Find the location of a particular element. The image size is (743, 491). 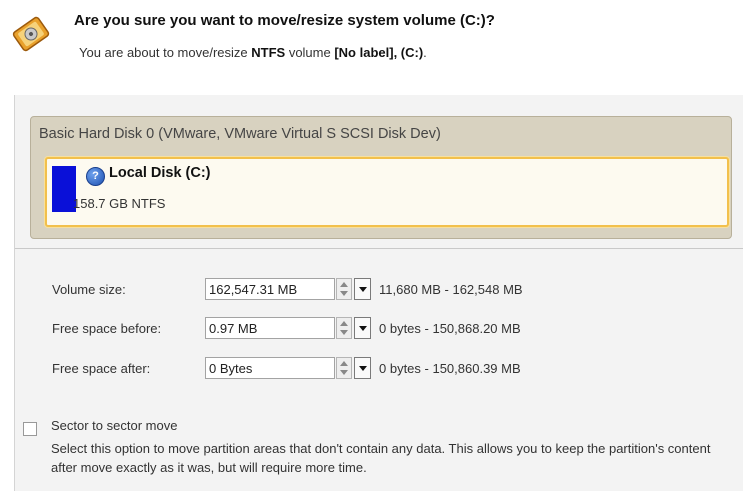

free-space-after-unit-dropdown is located at coordinates (362, 368).